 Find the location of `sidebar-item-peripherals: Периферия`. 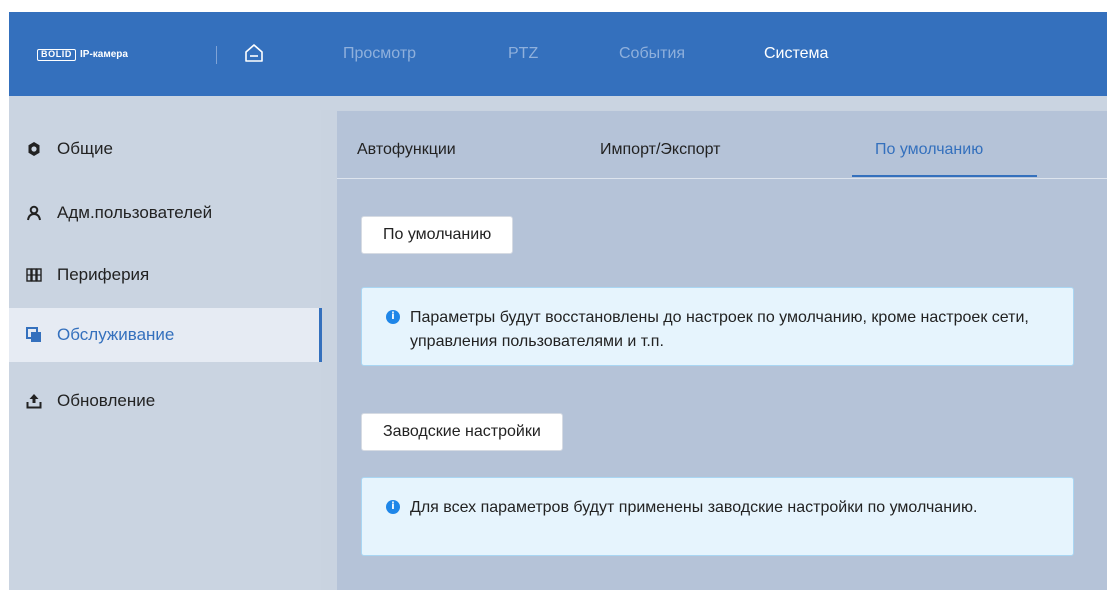

sidebar-item-peripherals: Периферия is located at coordinates (164, 275).